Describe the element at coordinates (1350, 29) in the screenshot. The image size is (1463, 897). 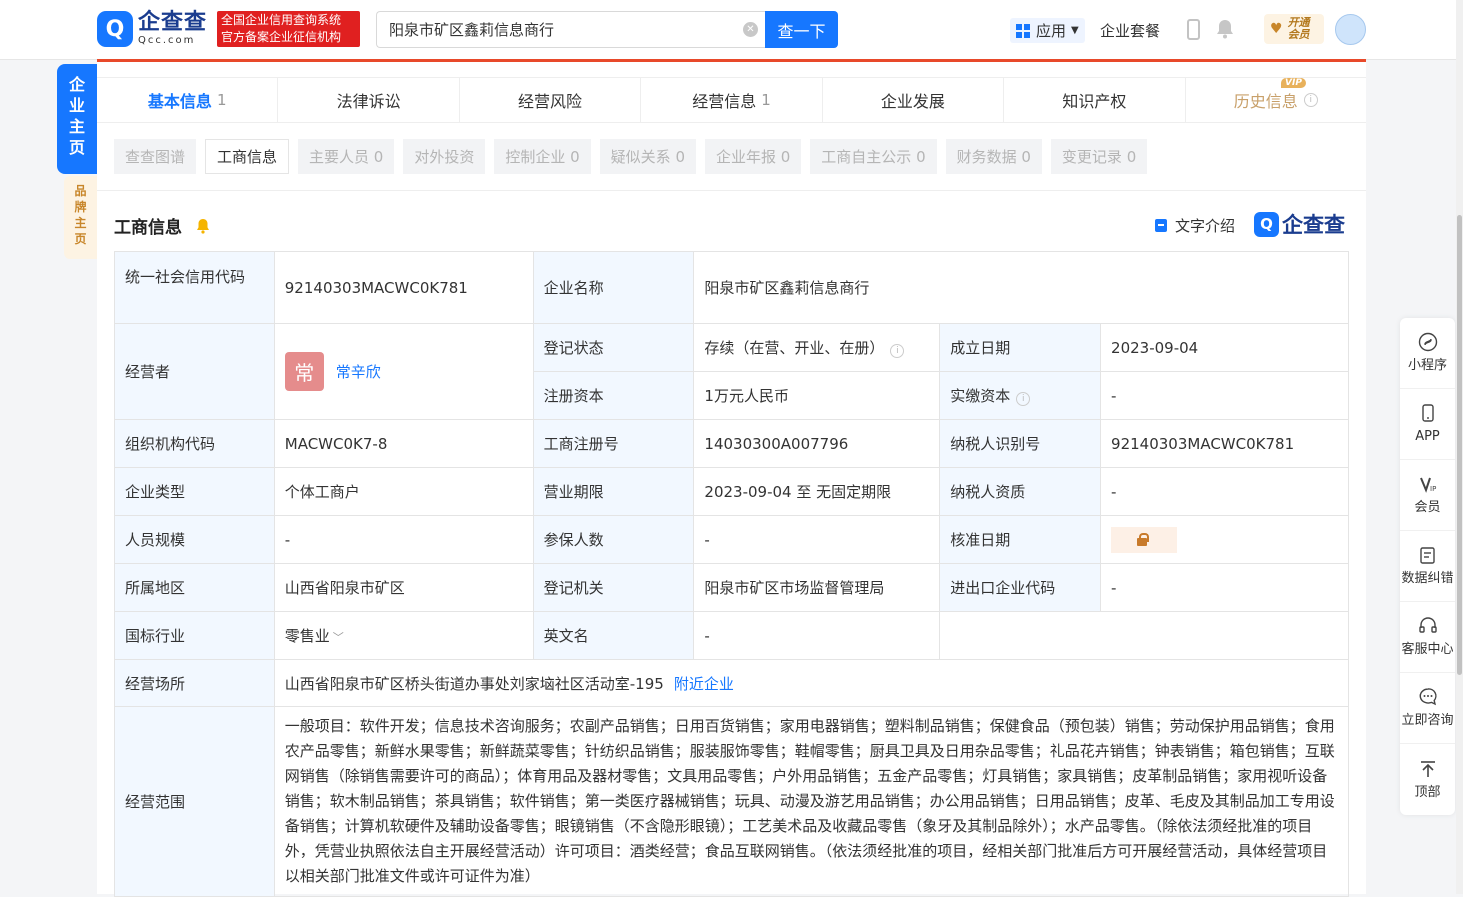
I see `user-avatar` at that location.